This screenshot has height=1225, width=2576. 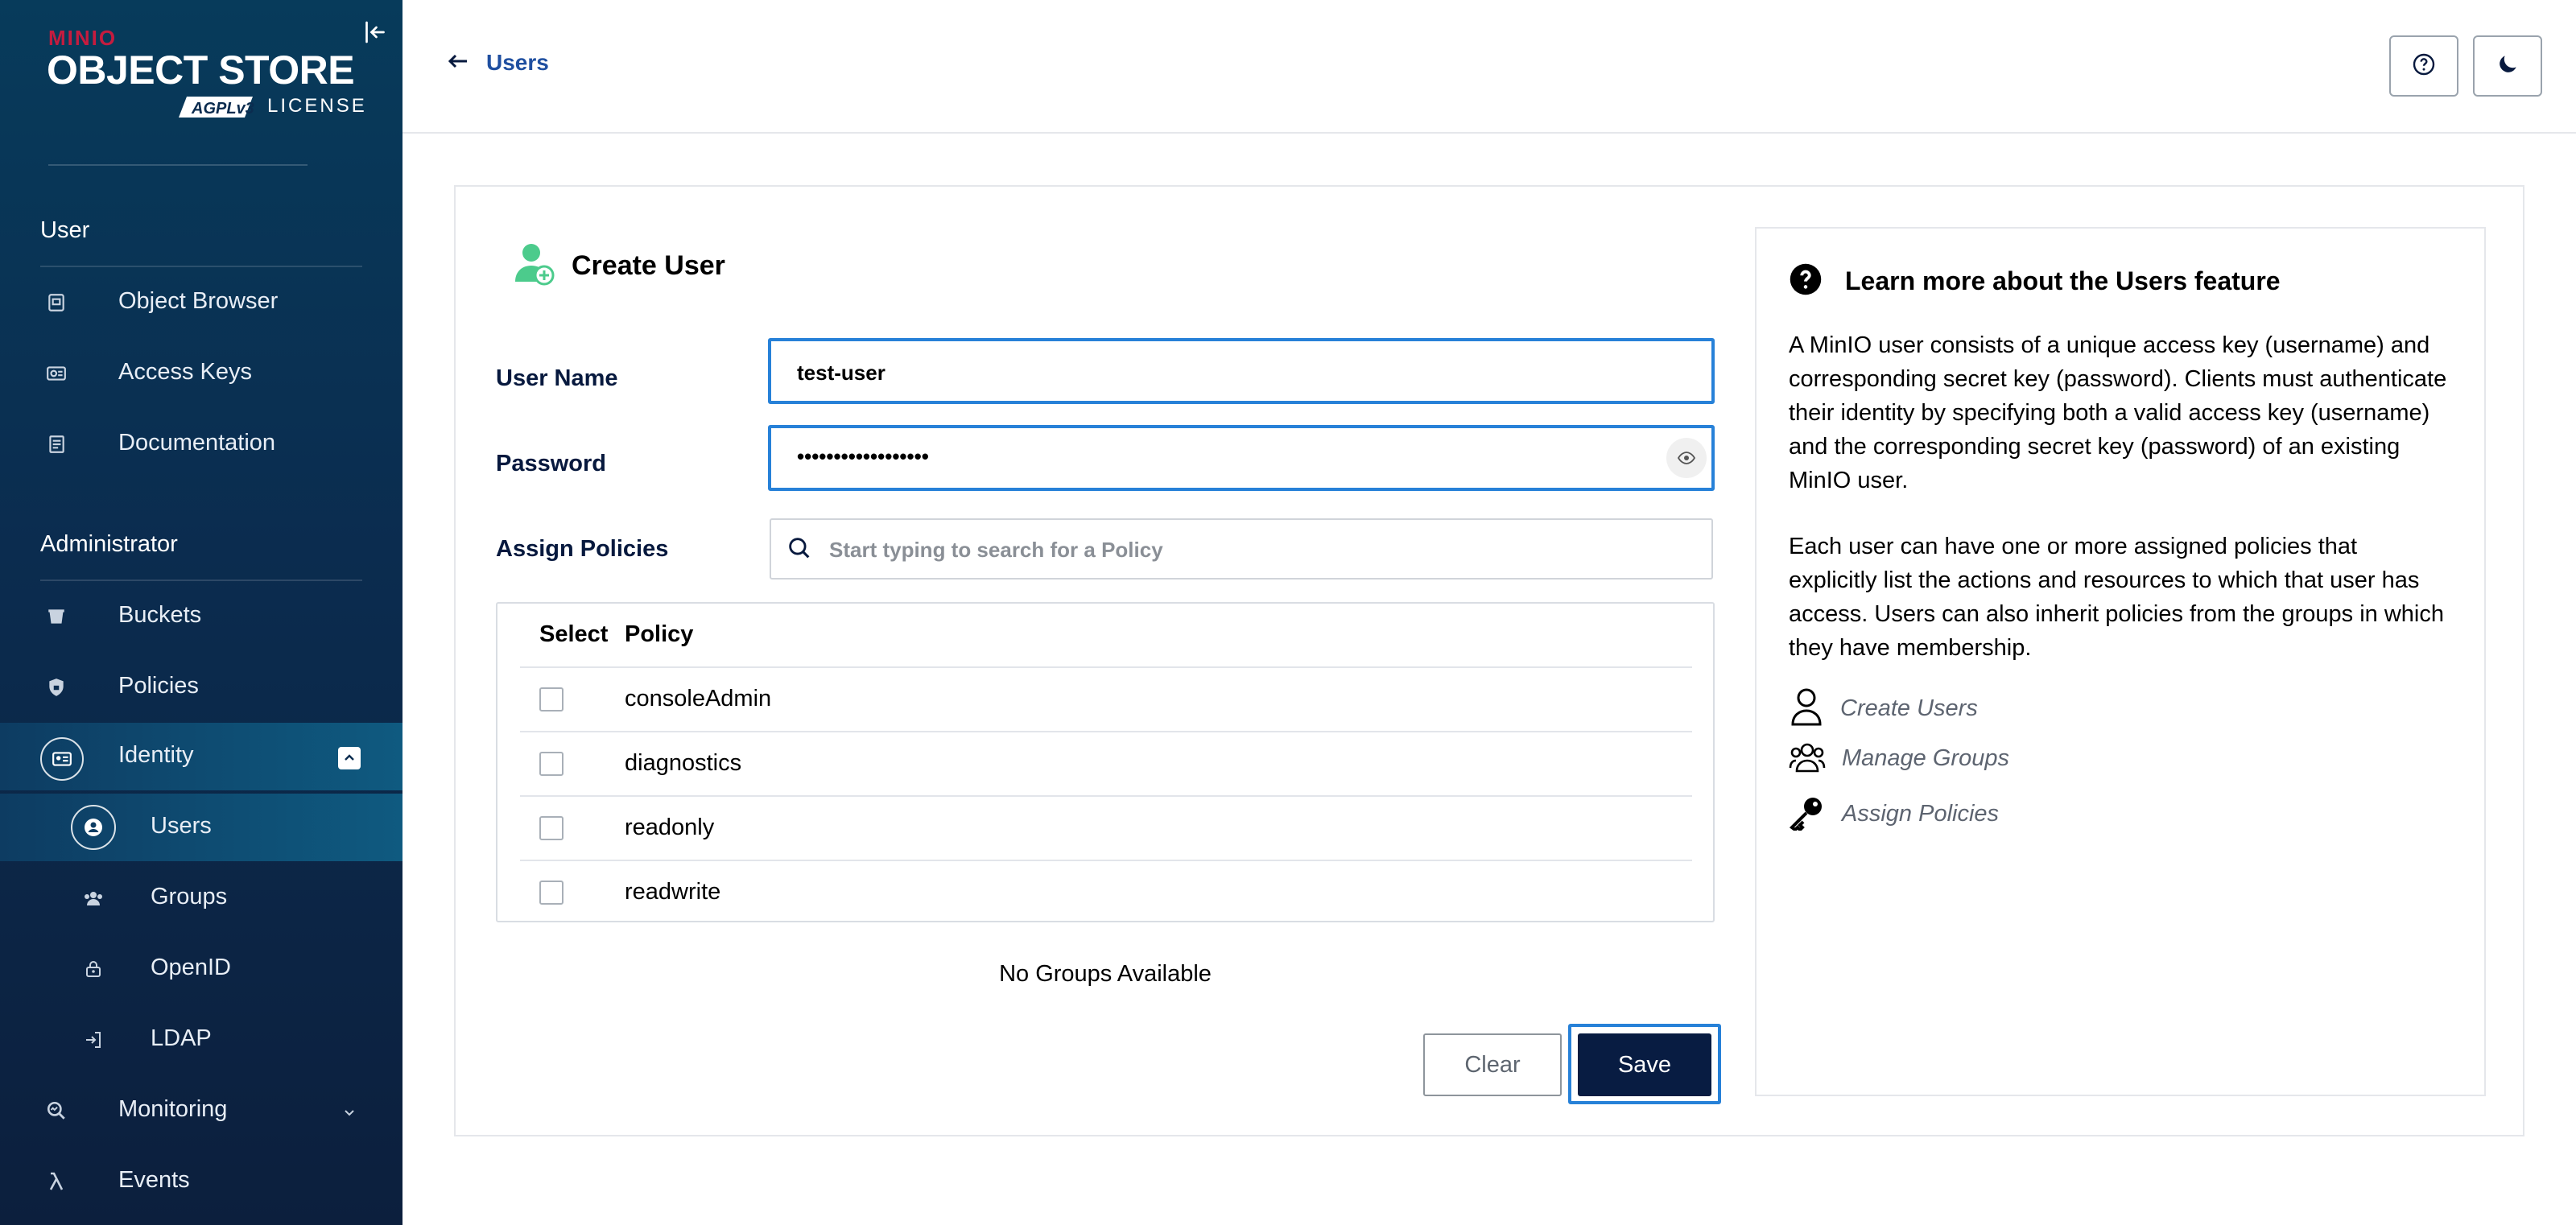 What do you see at coordinates (173, 1109) in the screenshot?
I see `sidebar-item-label: Monitoring` at bounding box center [173, 1109].